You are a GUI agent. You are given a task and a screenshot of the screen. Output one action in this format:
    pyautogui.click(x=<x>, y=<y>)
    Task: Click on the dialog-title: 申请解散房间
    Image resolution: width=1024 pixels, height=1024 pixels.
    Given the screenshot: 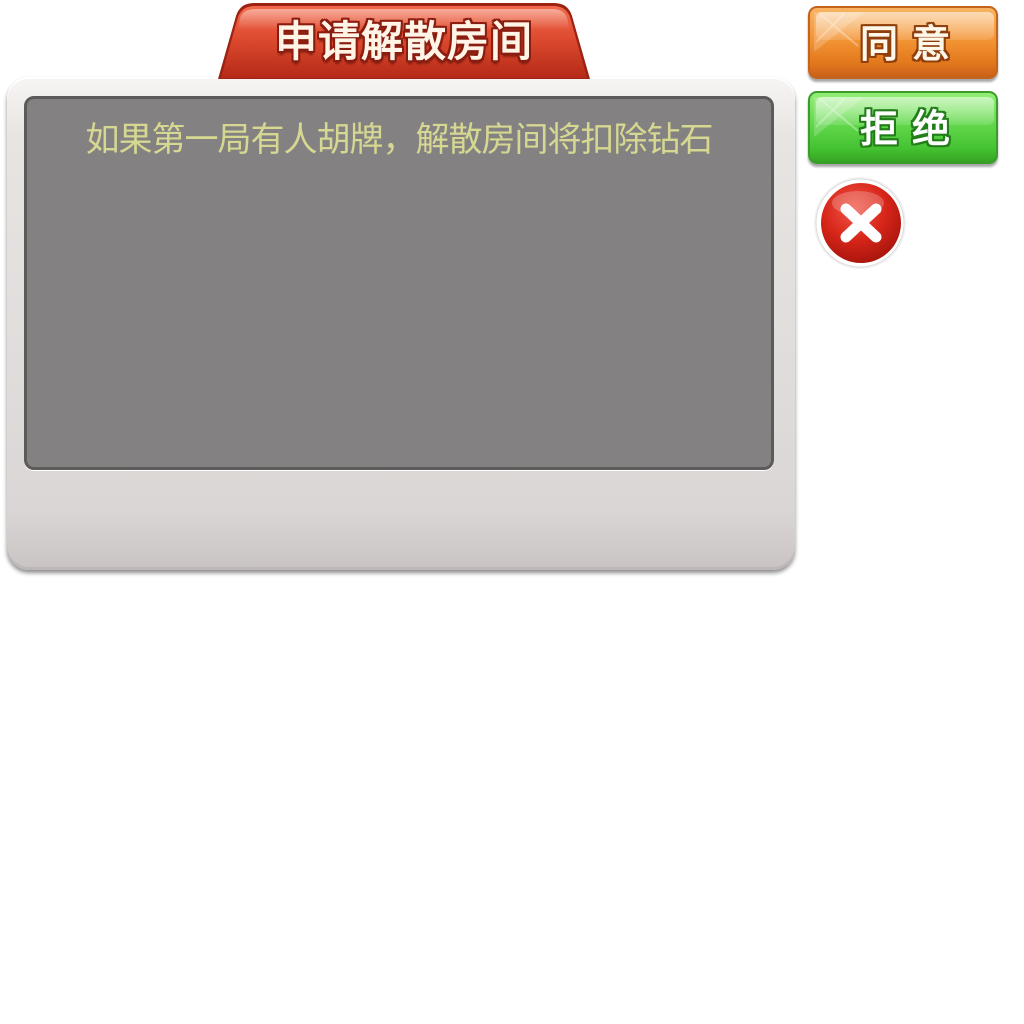 What is the action you would take?
    pyautogui.click(x=403, y=41)
    